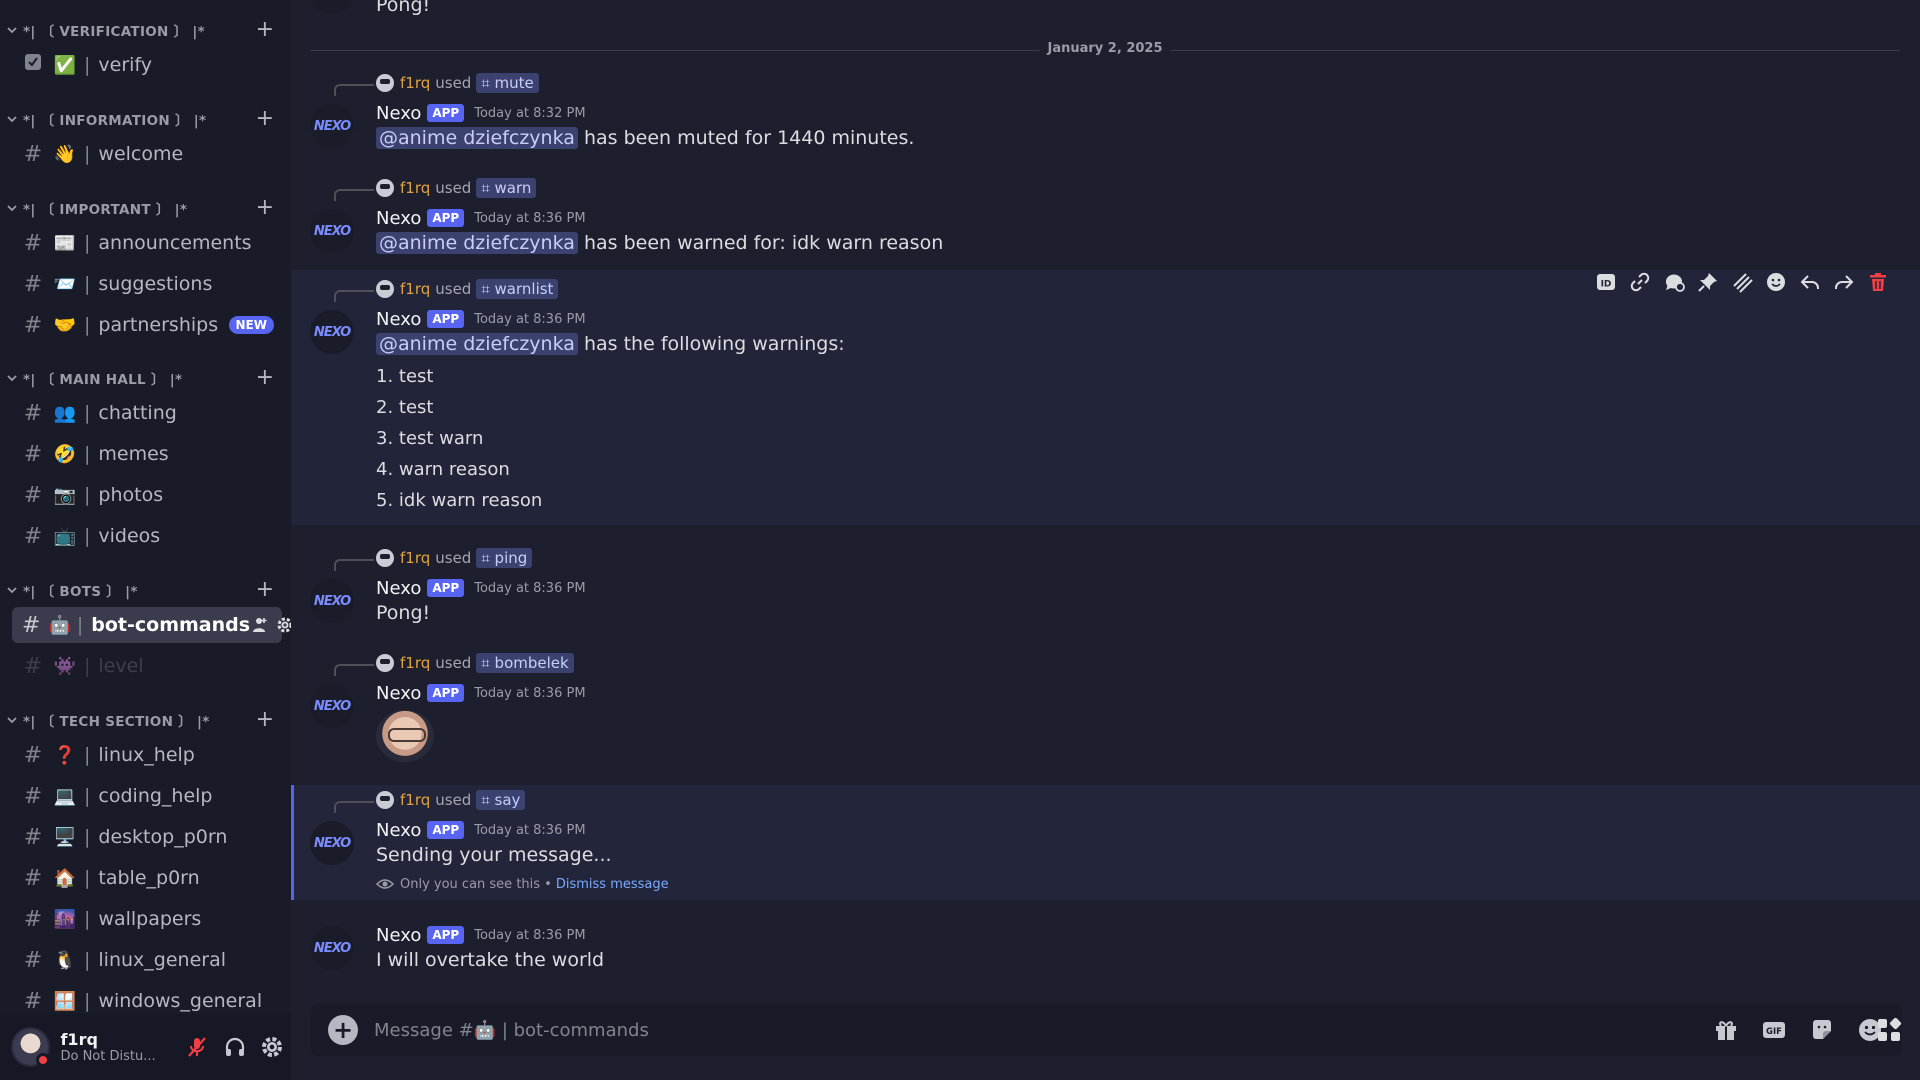  Describe the element at coordinates (507, 83) in the screenshot. I see `command-pill: ⌗ mute` at that location.